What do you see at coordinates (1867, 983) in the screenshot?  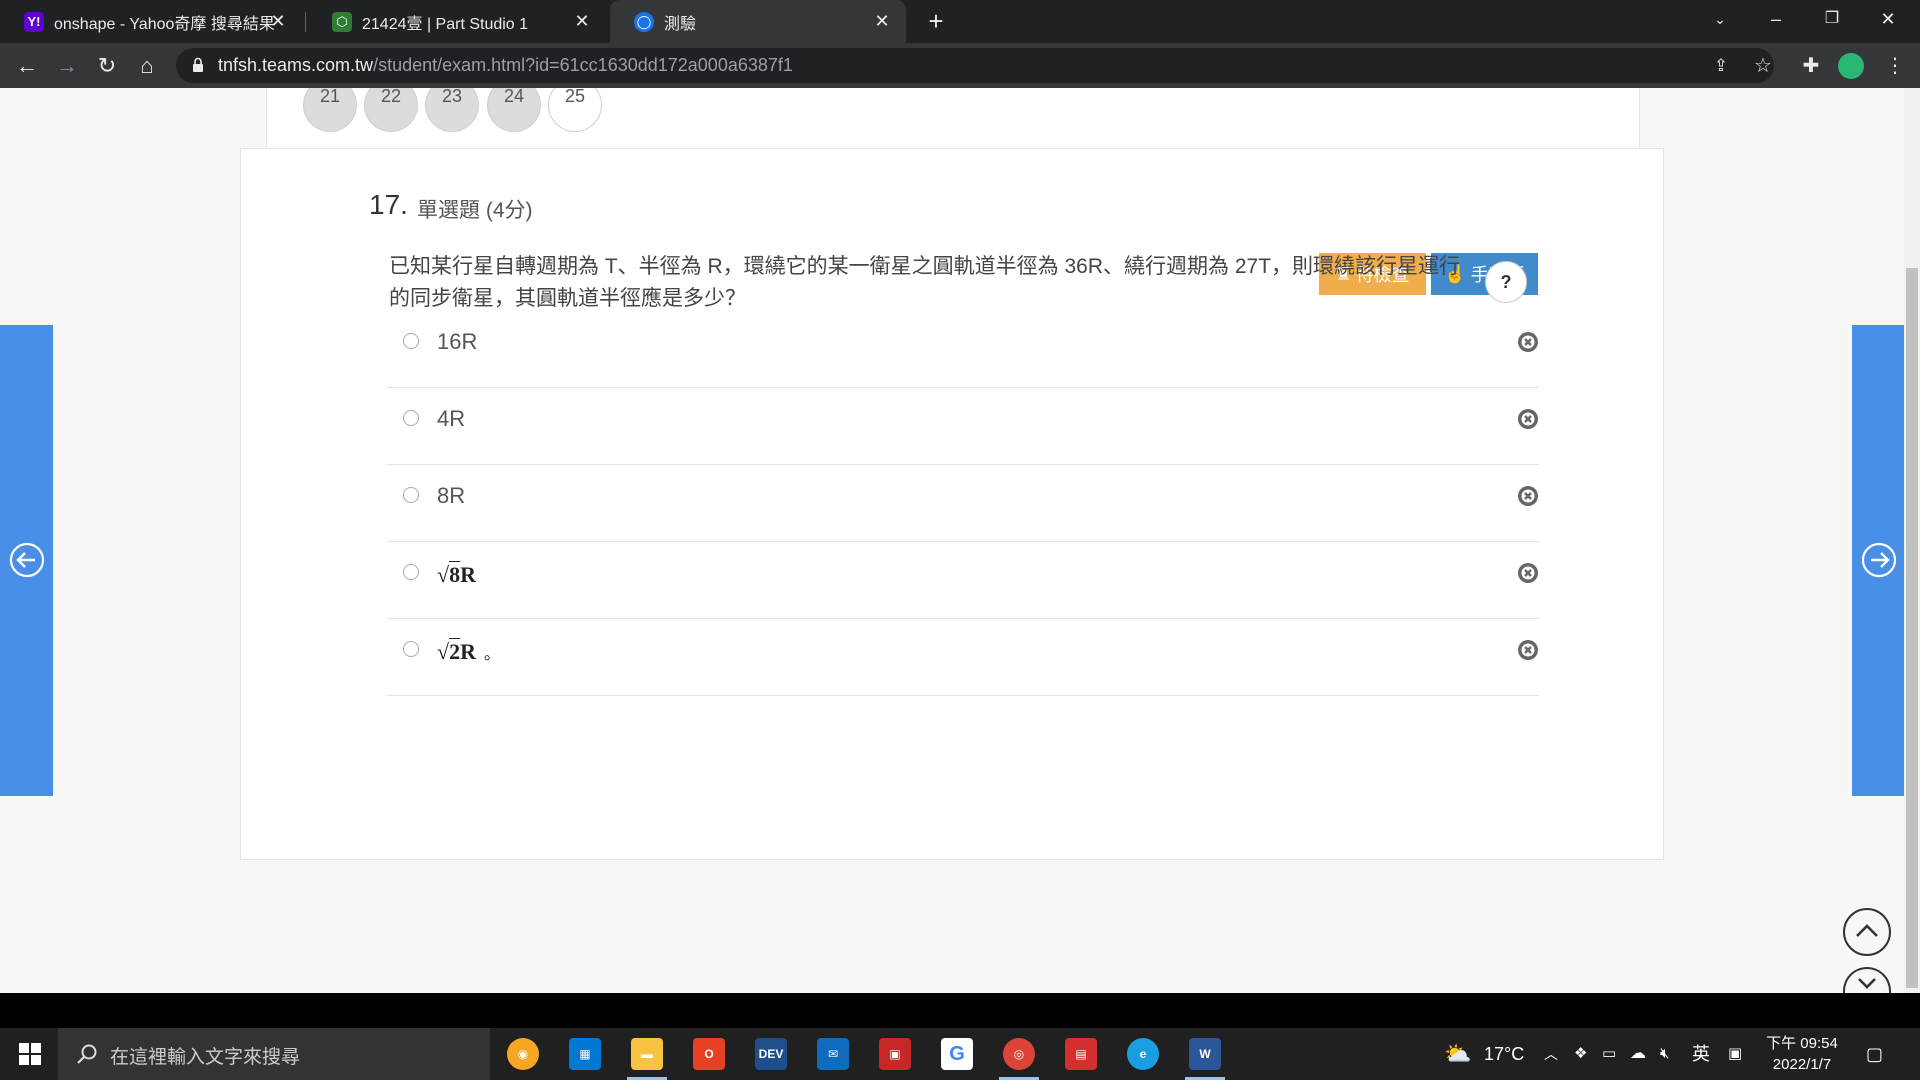 I see `chevron-down-icon` at bounding box center [1867, 983].